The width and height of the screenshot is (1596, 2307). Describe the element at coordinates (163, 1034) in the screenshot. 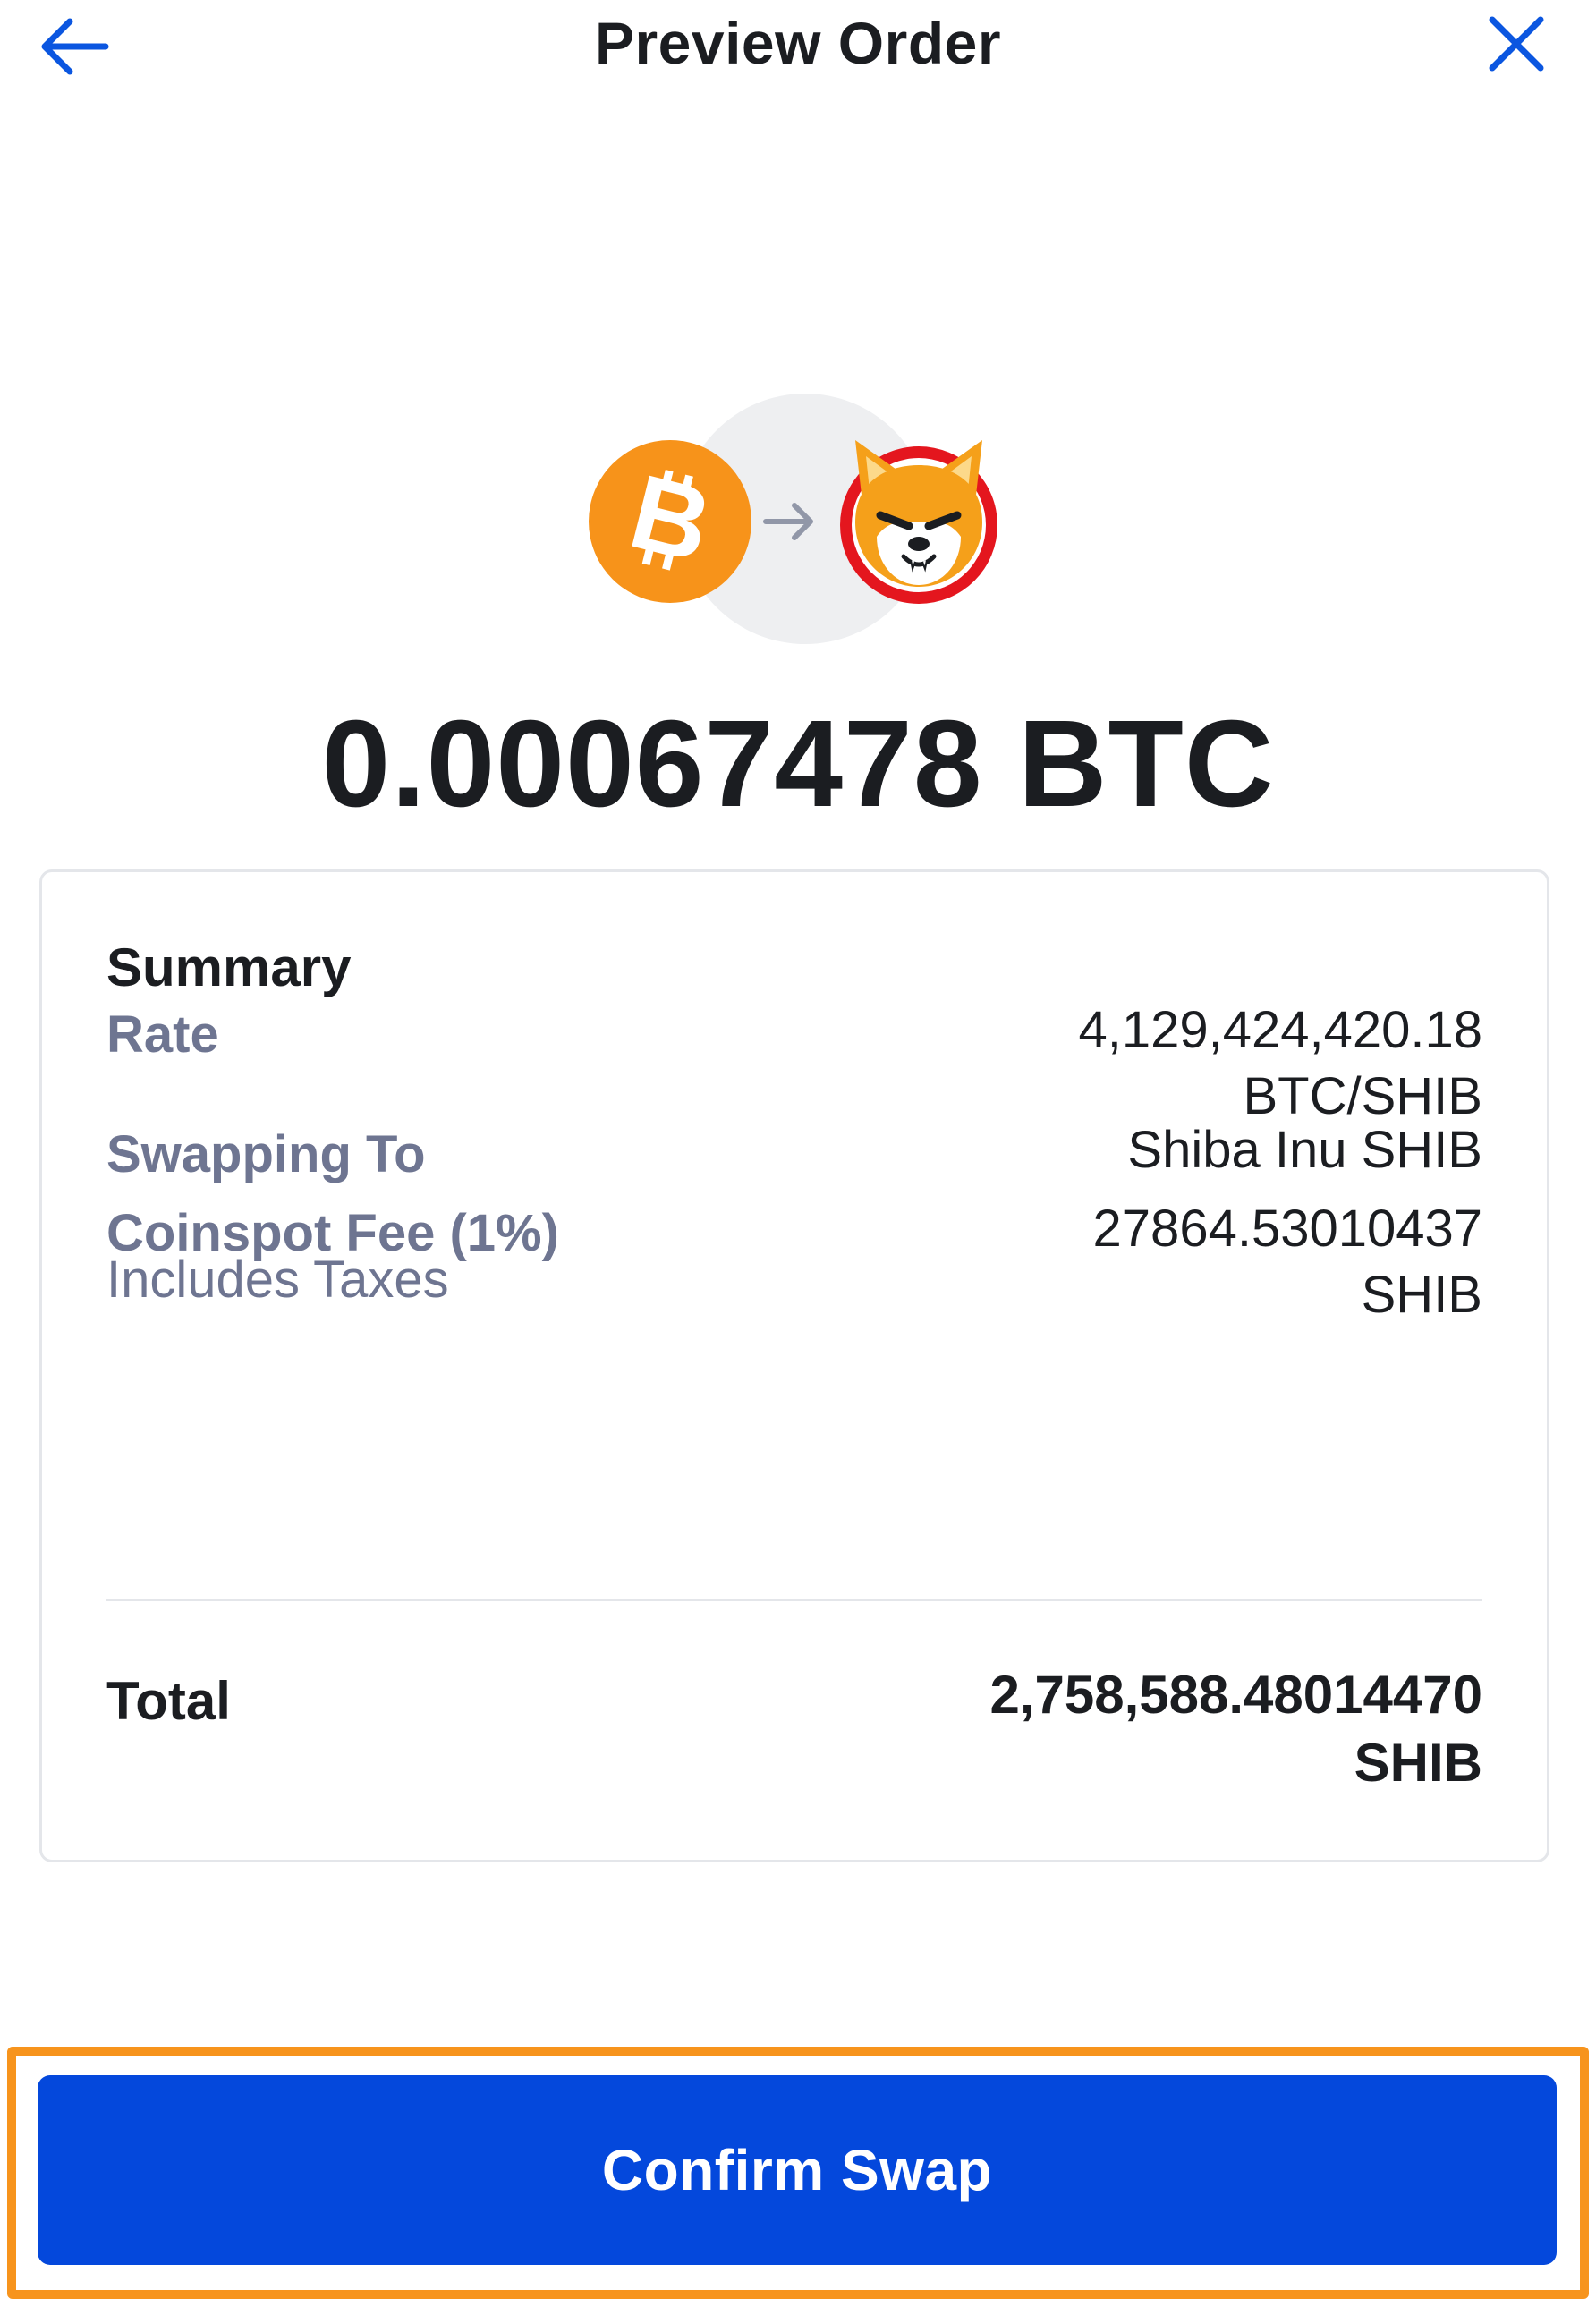

I see `rate-label: Rate` at that location.